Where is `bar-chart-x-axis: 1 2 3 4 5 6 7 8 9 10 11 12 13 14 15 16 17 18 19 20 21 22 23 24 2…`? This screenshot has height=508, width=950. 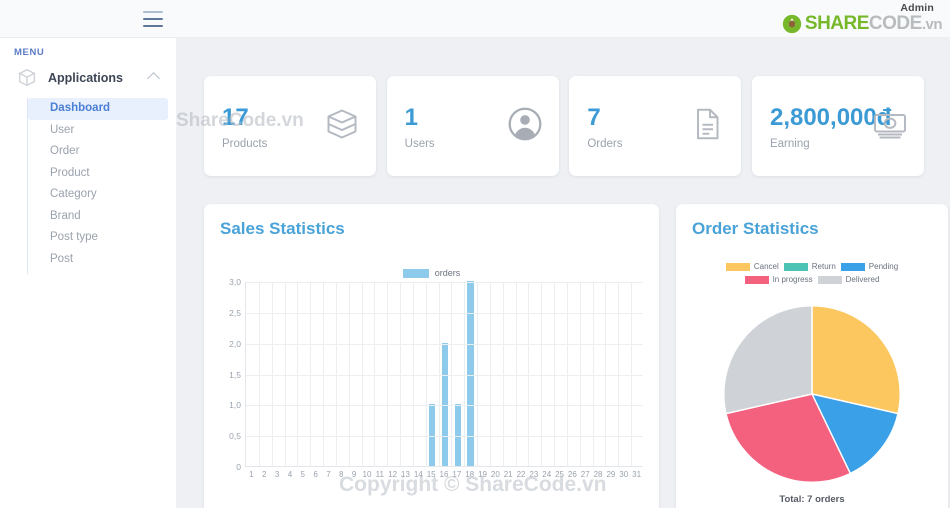 bar-chart-x-axis: 1 2 3 4 5 6 7 8 9 10 11 12 13 14 15 16 17 18 19 20 21 22 23 24 2… is located at coordinates (444, 477).